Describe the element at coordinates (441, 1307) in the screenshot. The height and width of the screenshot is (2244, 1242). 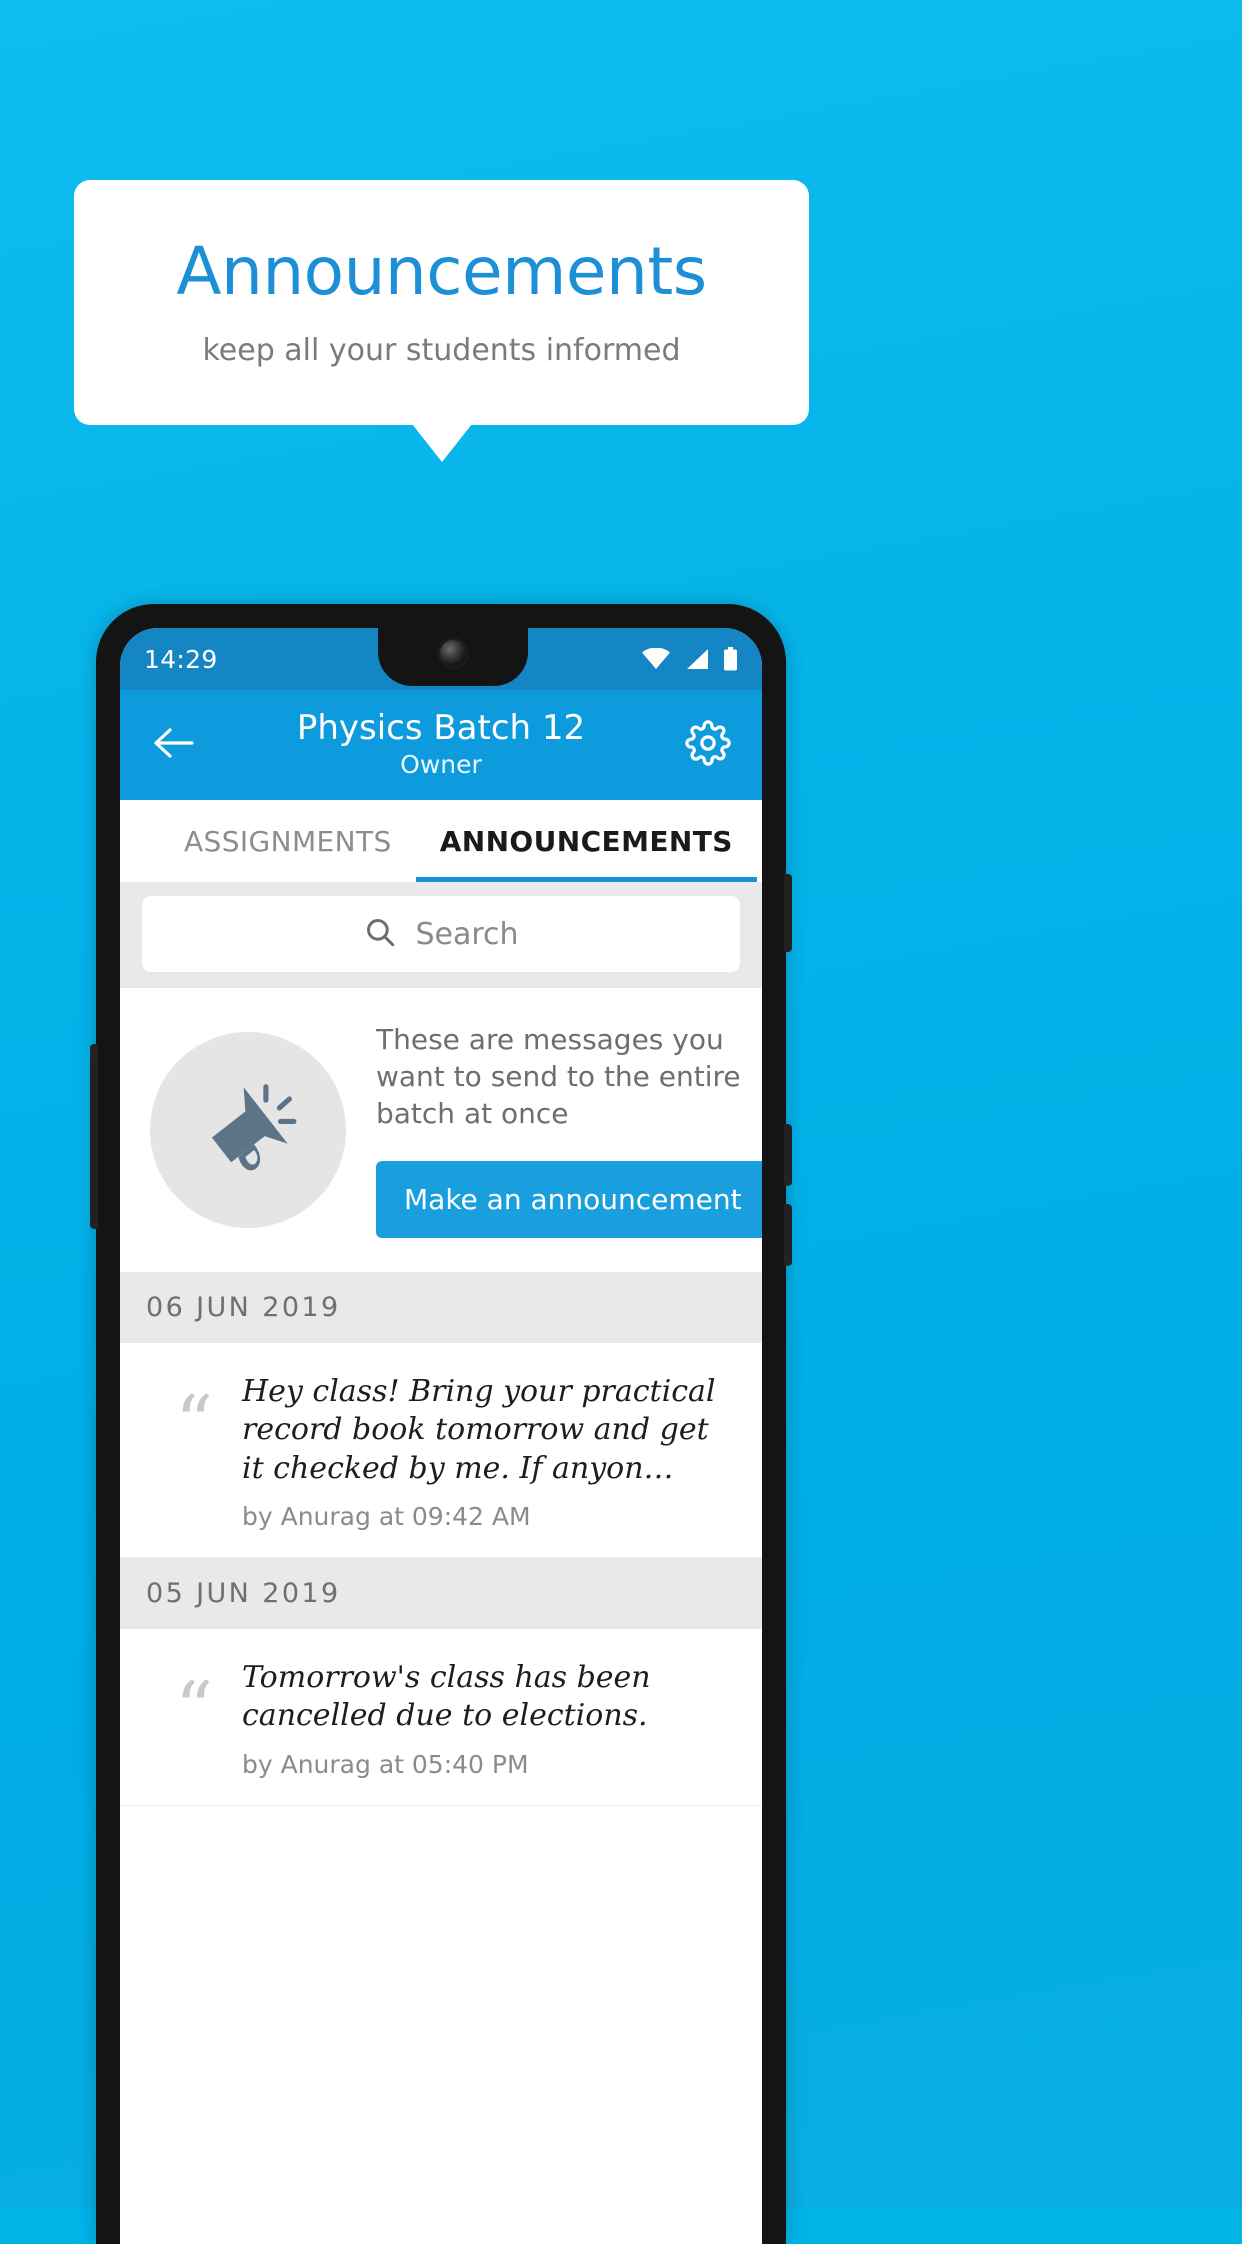
I see `date-header: 06 JUN 2019` at that location.